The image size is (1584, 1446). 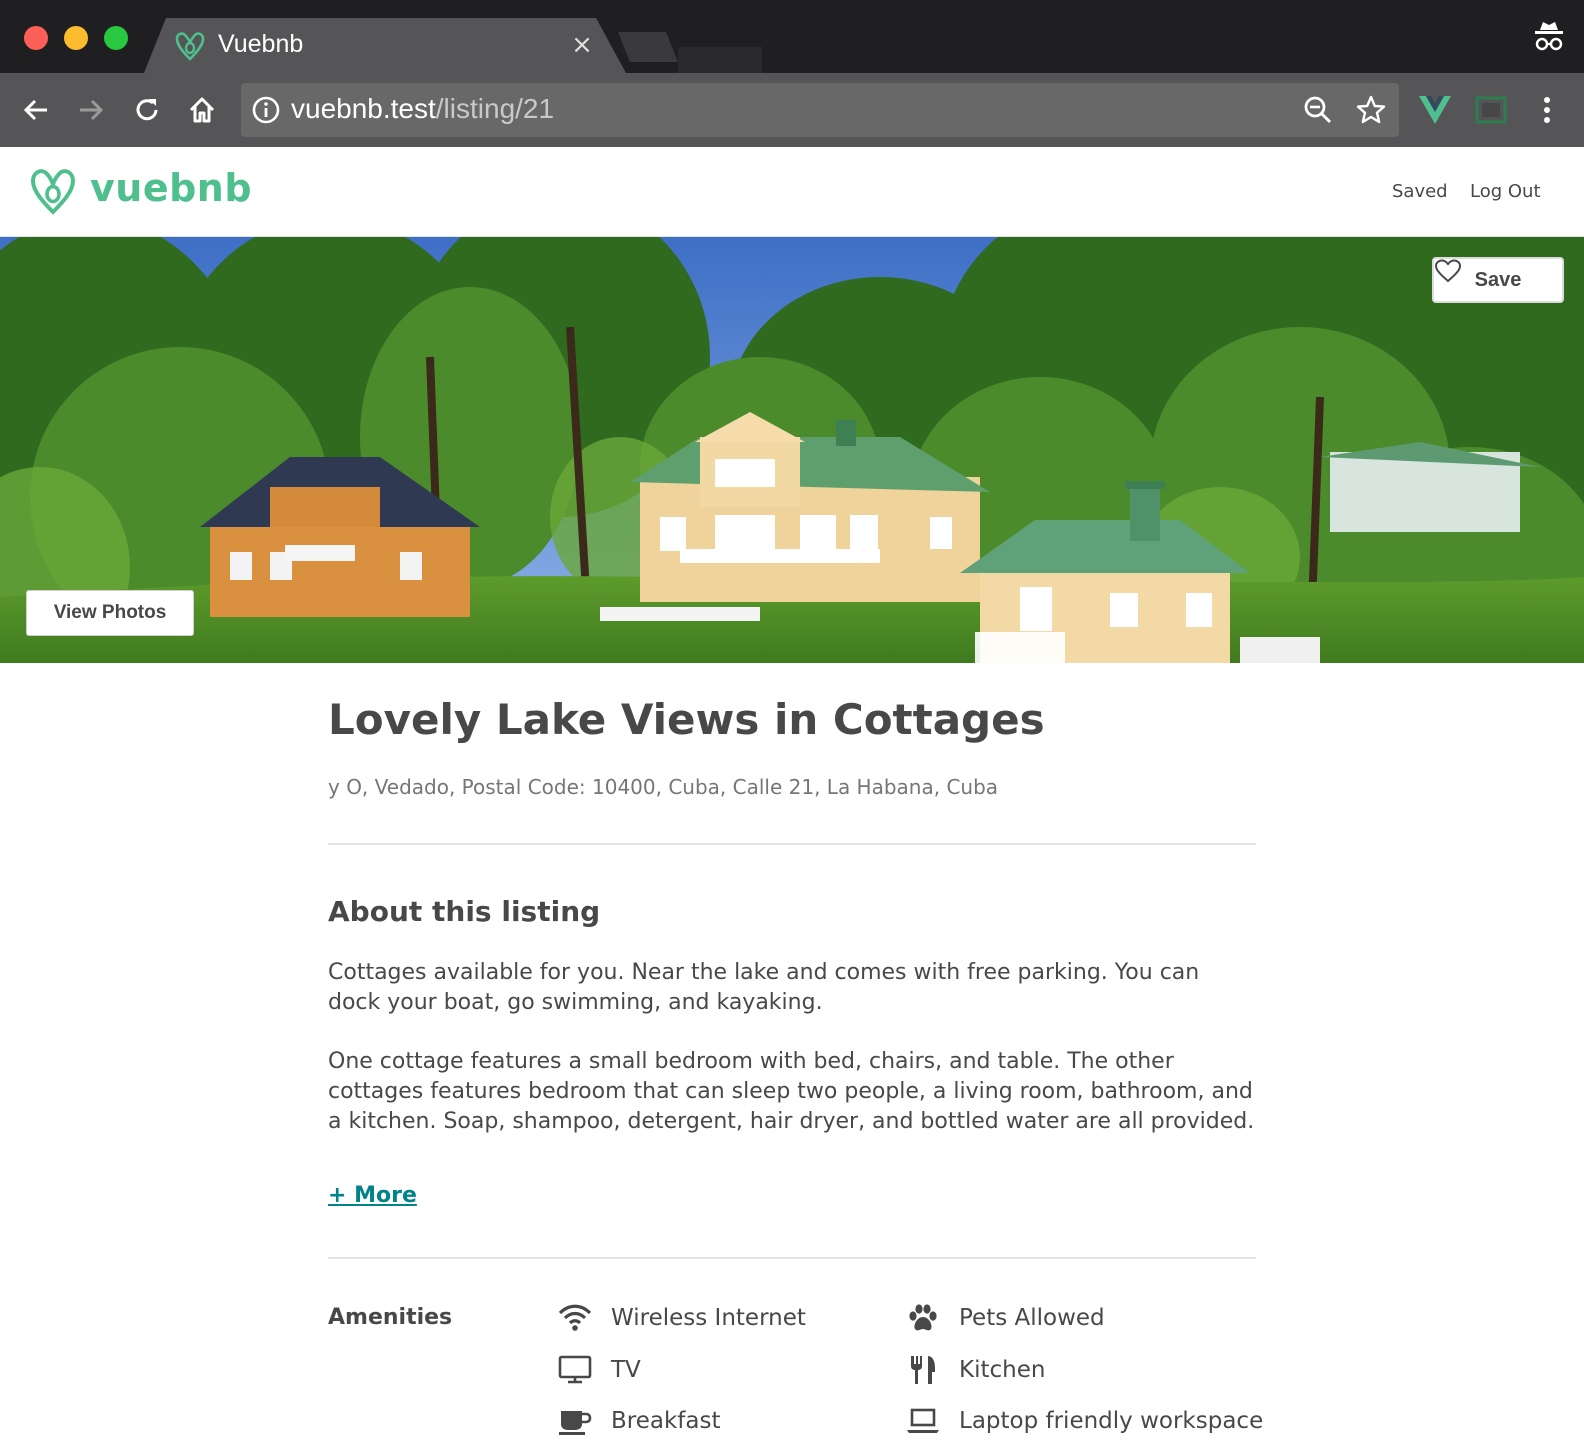 What do you see at coordinates (464, 911) in the screenshot?
I see `about-heading: About this listing` at bounding box center [464, 911].